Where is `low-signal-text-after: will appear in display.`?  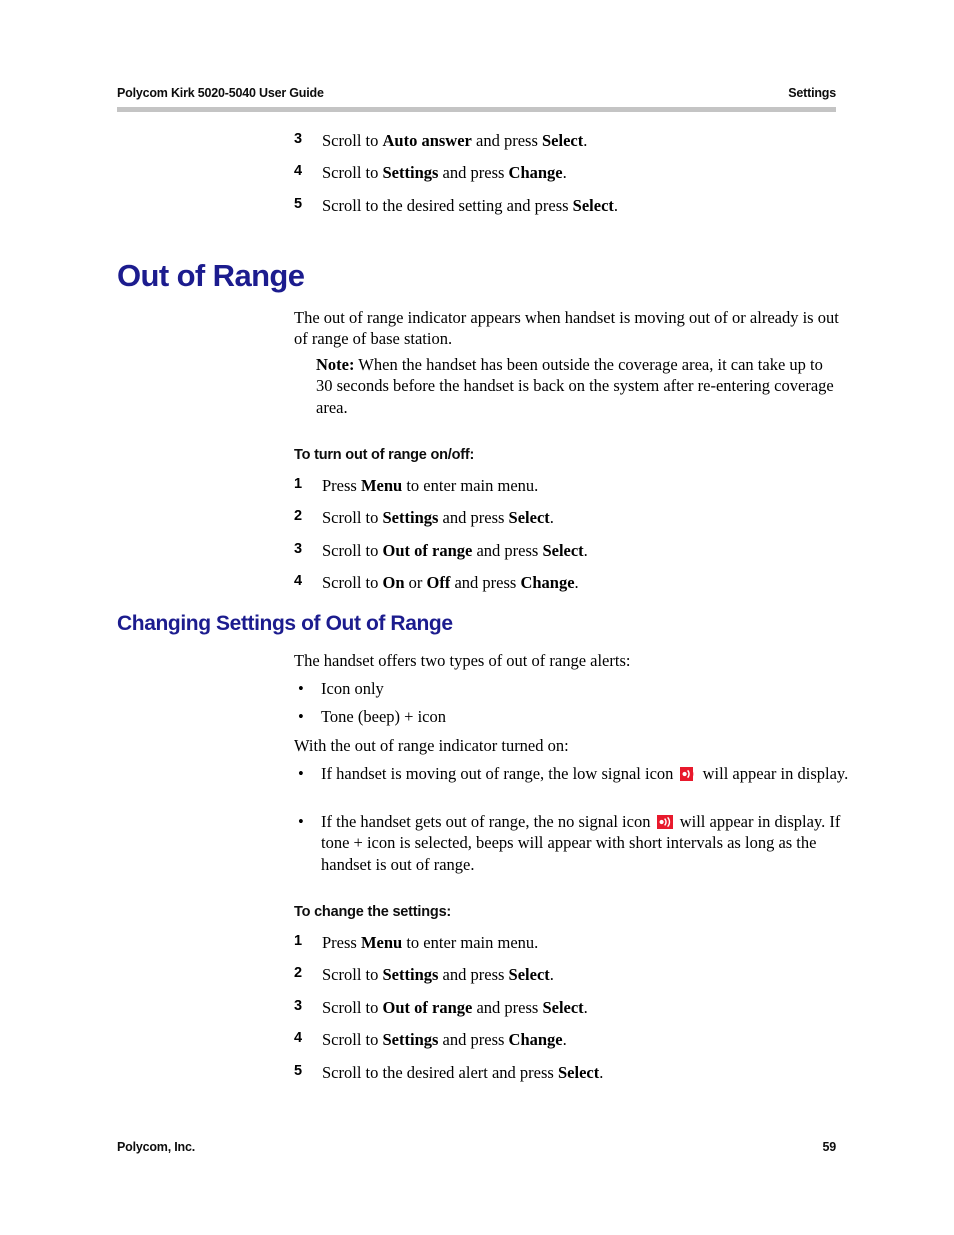
low-signal-text-after: will appear in display. is located at coordinates (775, 773).